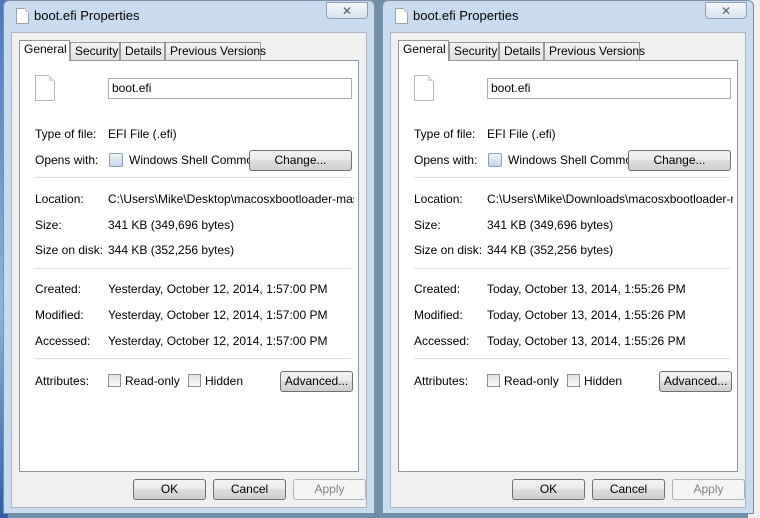 This screenshot has height=518, width=760. I want to click on accessed-value: Yesterday, October 12, 2014, 1:57:00 PM, so click(218, 341).